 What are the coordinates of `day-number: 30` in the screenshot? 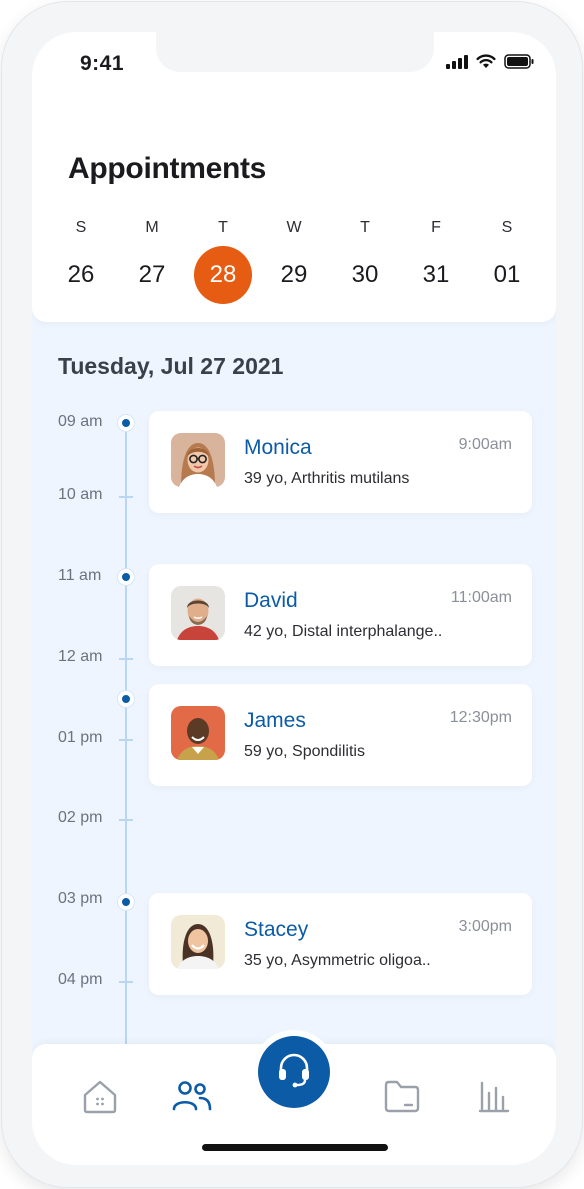 It's located at (365, 274).